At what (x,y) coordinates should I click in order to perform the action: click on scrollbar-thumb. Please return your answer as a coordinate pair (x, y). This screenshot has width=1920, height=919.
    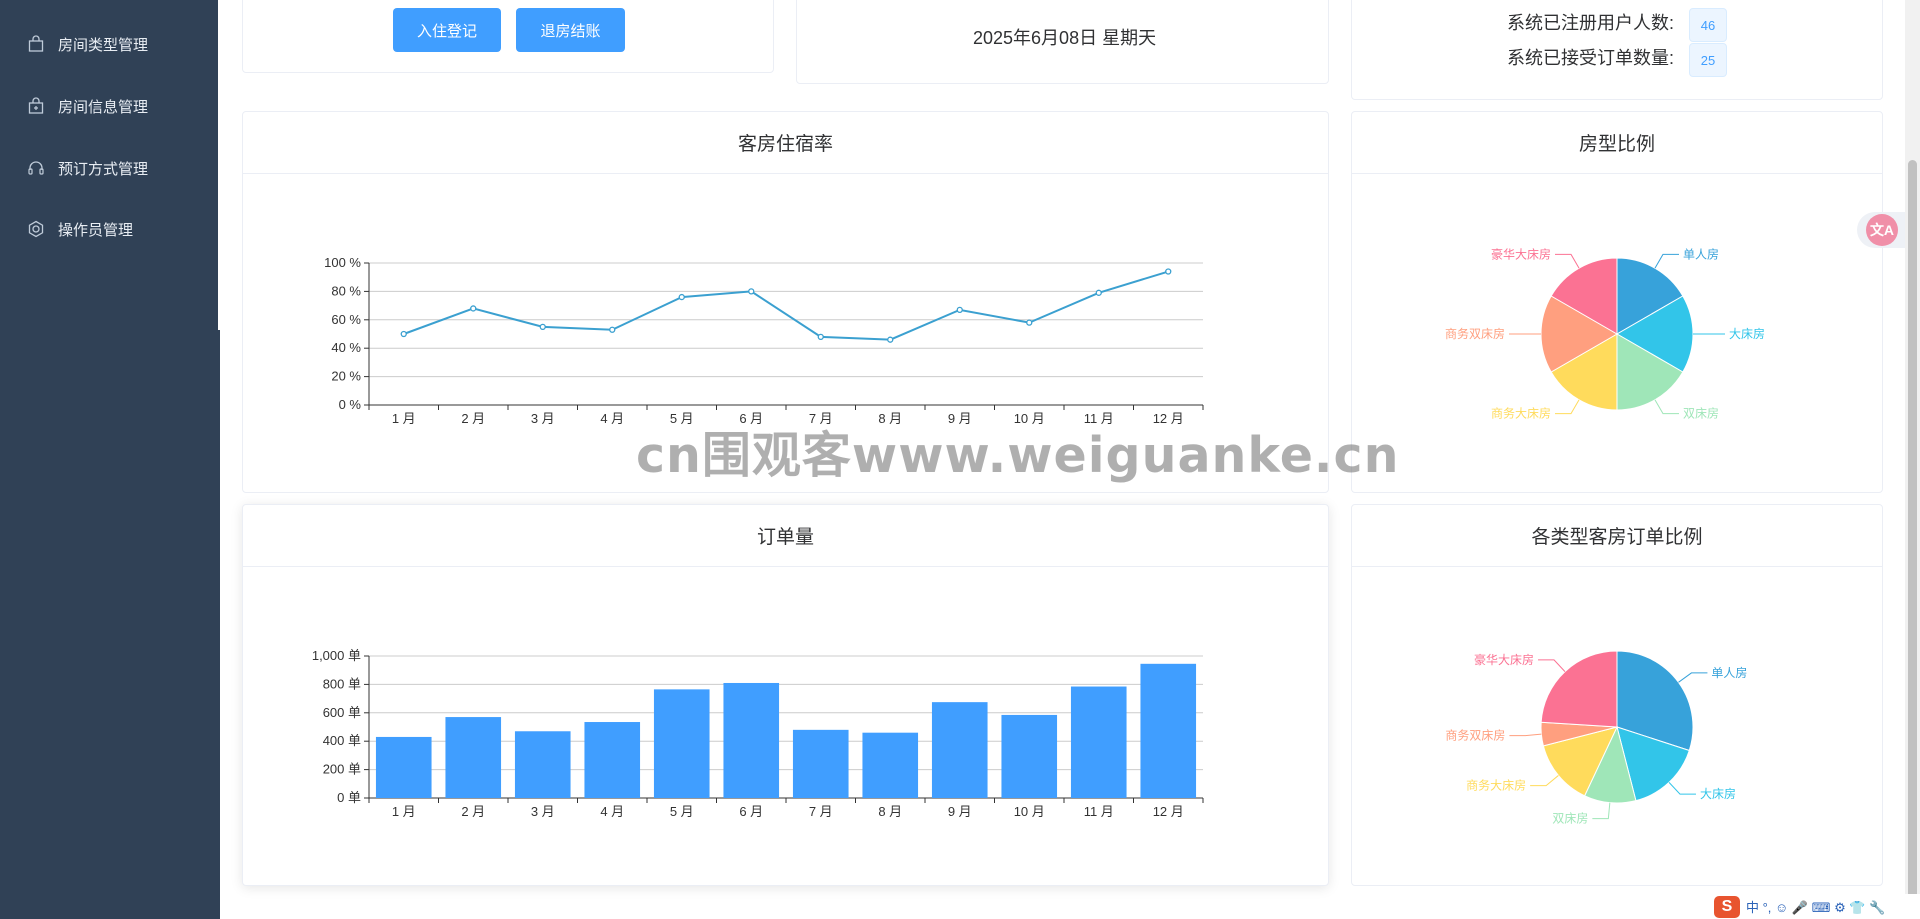
    Looking at the image, I should click on (1912, 530).